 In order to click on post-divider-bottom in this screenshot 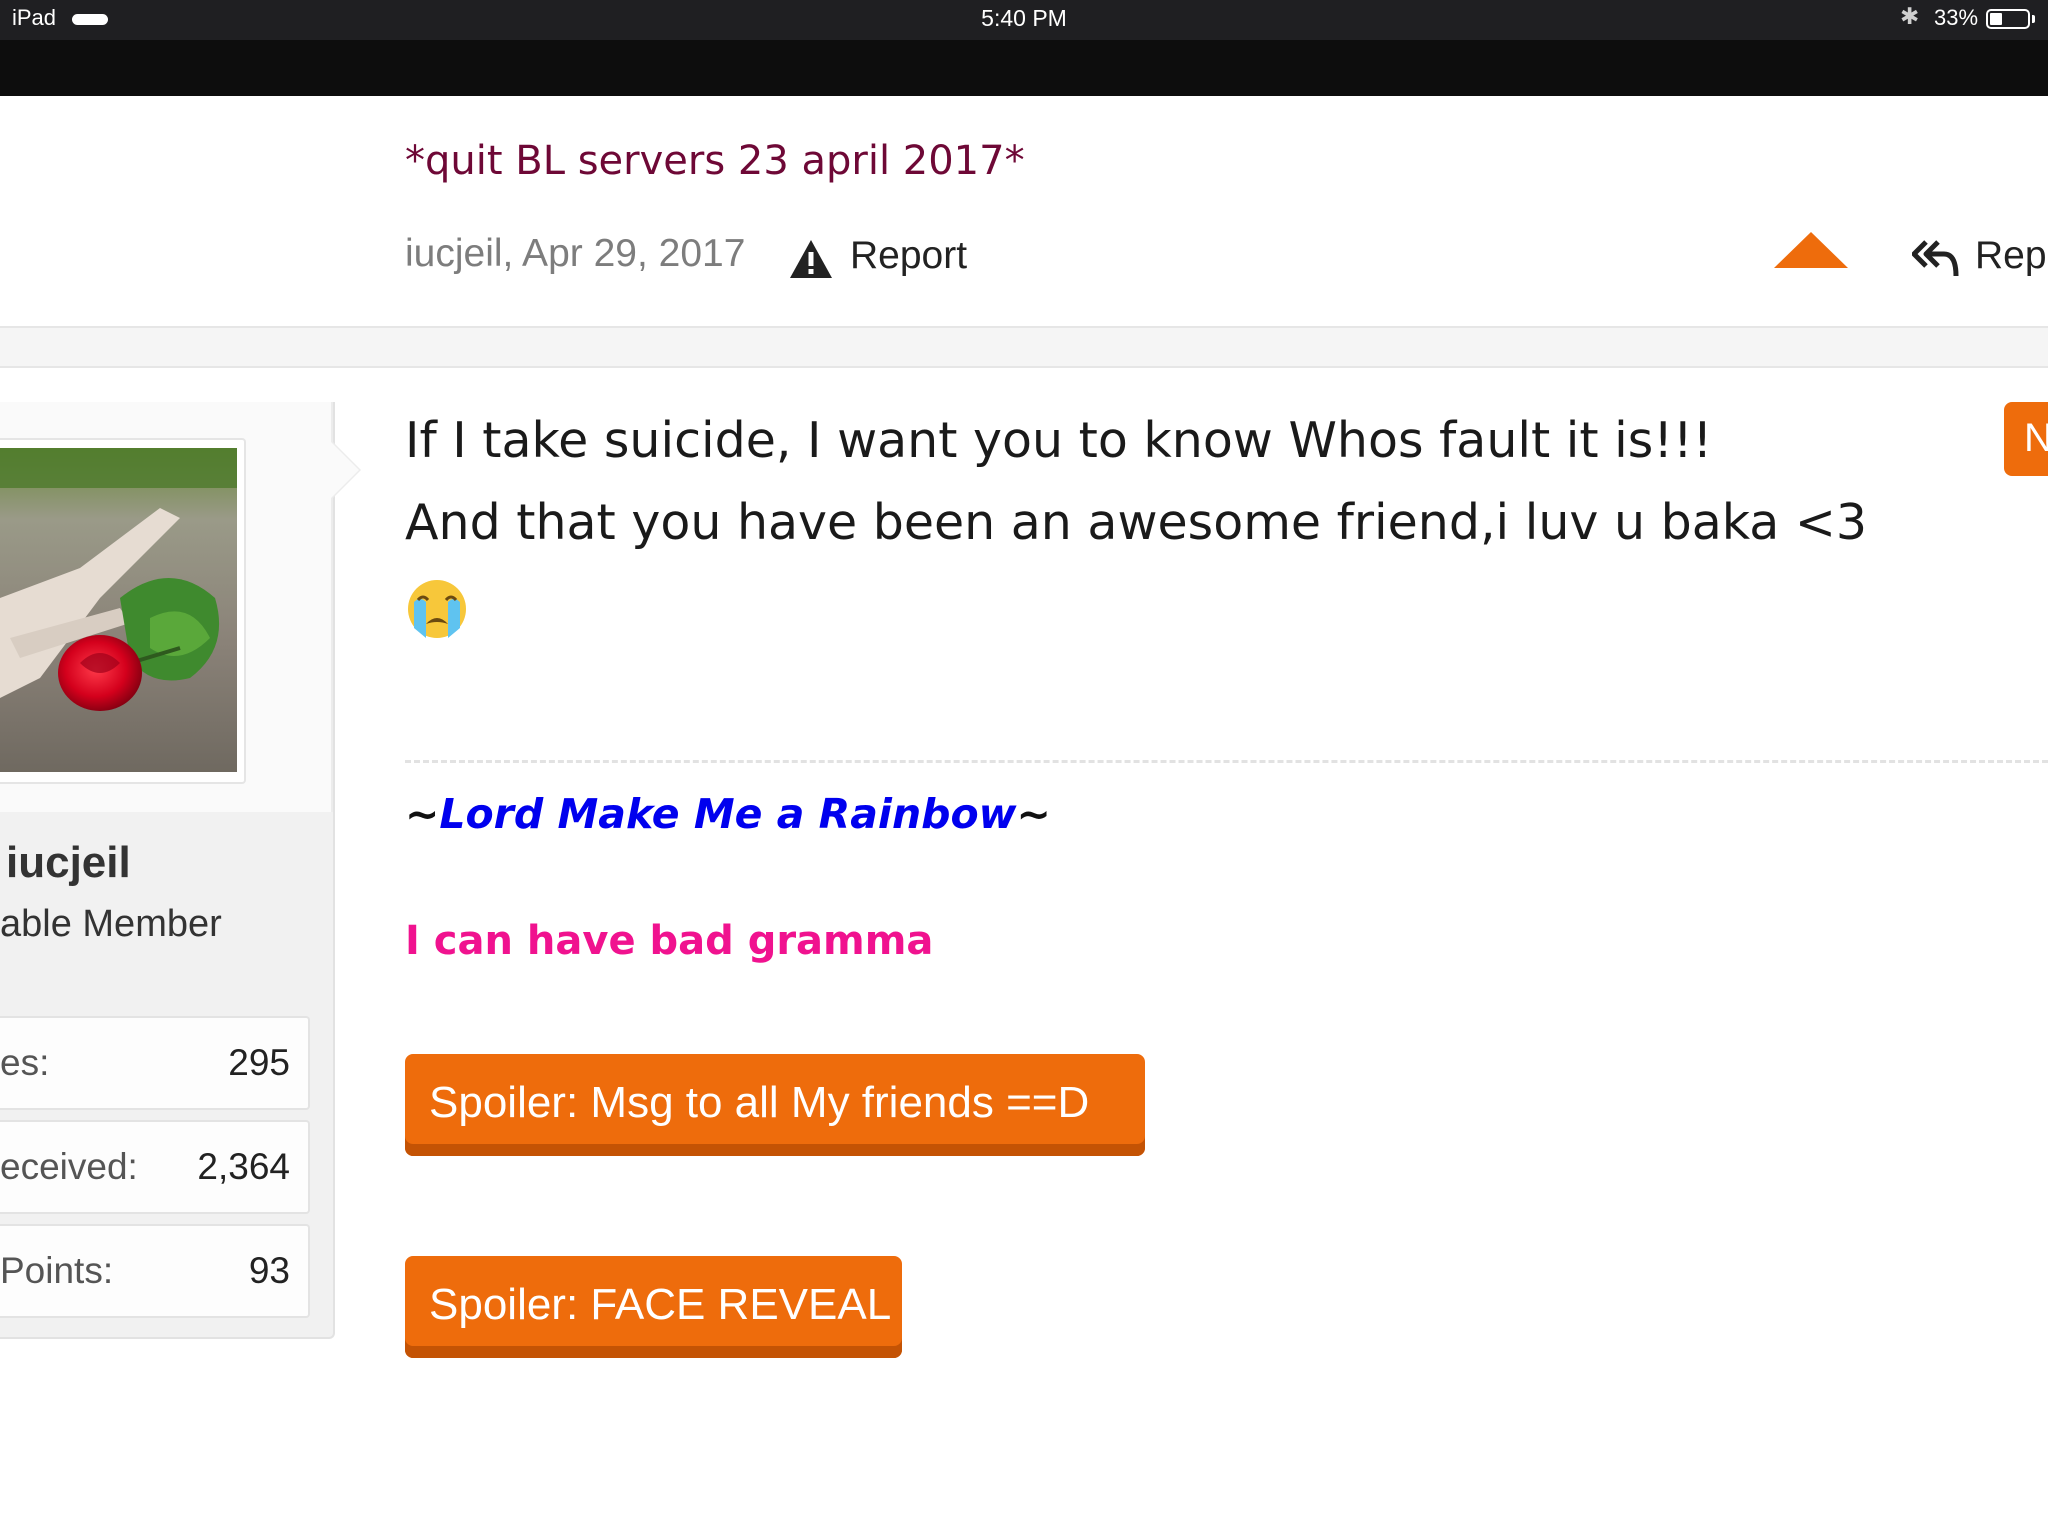, I will do `click(1024, 367)`.